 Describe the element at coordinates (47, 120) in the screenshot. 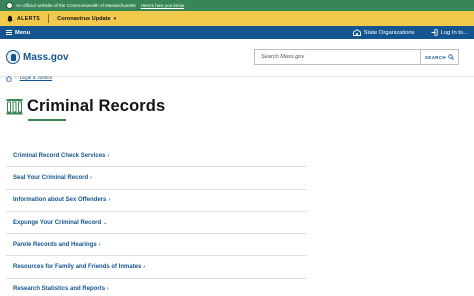

I see `title-underline` at that location.